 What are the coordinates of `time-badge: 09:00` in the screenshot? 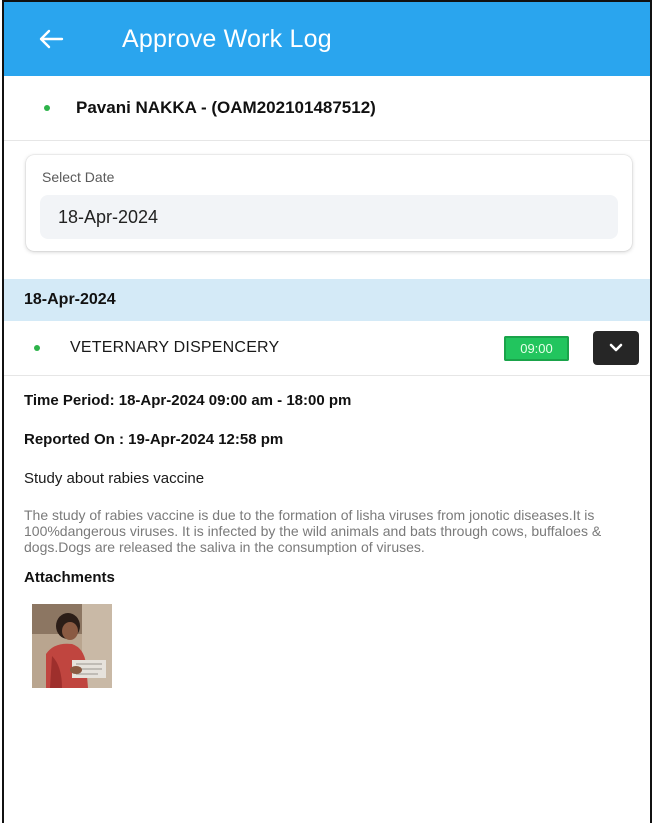 It's located at (536, 348).